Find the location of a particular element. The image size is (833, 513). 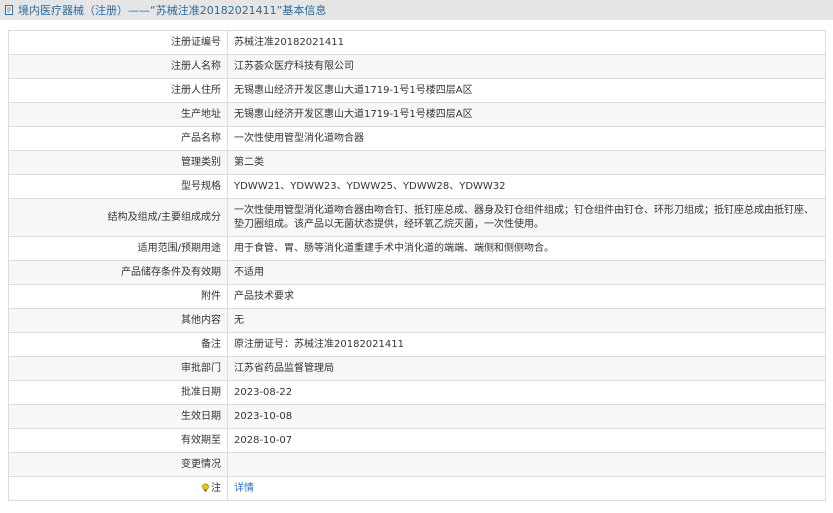

field-value is located at coordinates (526, 464).